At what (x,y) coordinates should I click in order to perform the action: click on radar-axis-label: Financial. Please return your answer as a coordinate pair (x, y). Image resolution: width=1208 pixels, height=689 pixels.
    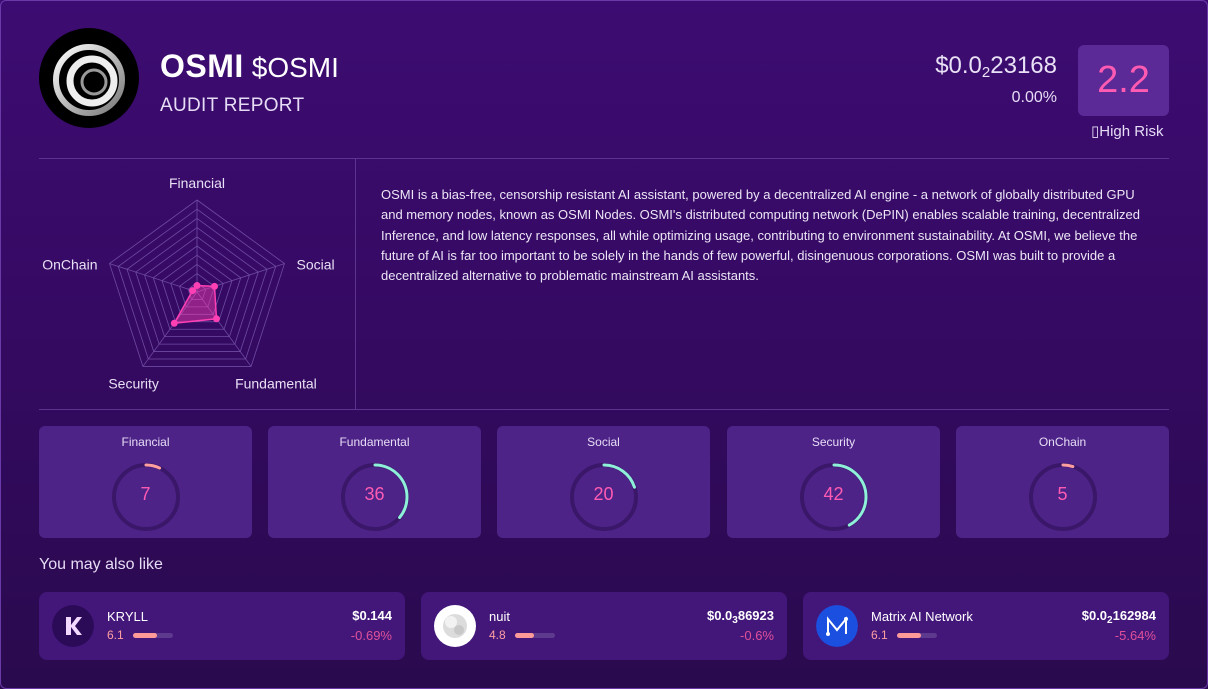
    Looking at the image, I should click on (197, 183).